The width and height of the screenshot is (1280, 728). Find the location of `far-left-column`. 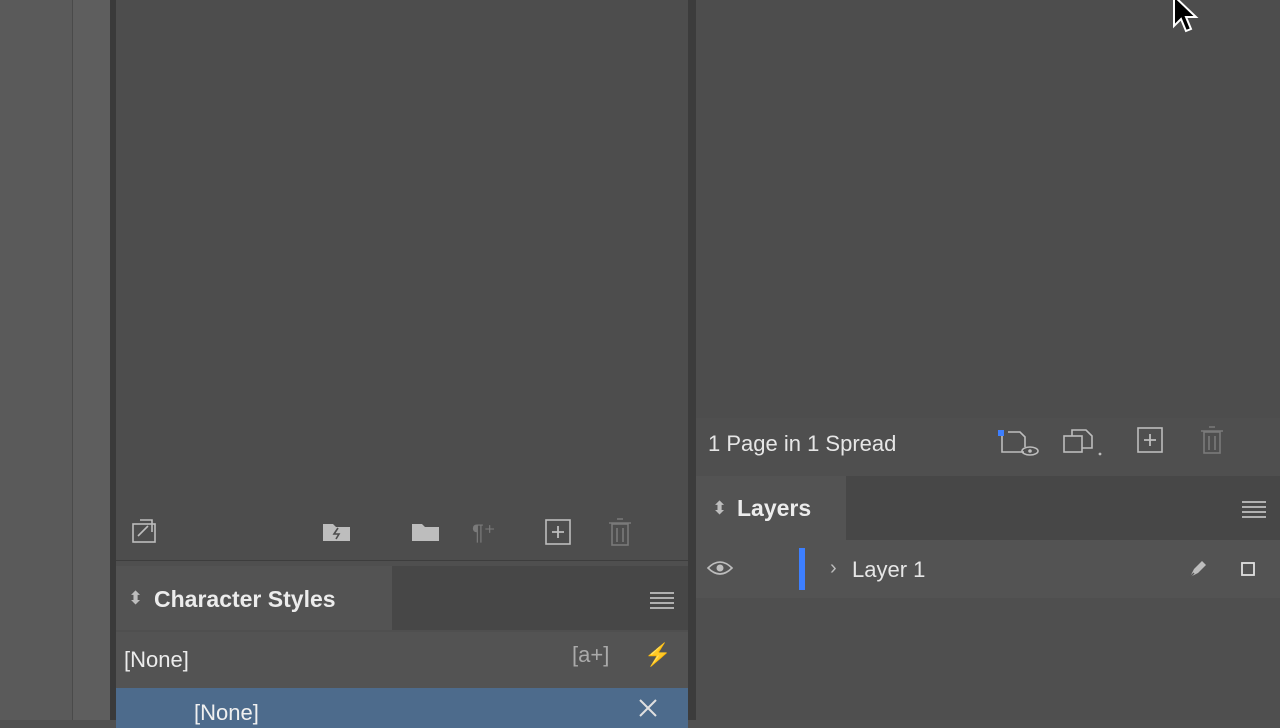

far-left-column is located at coordinates (36, 360).